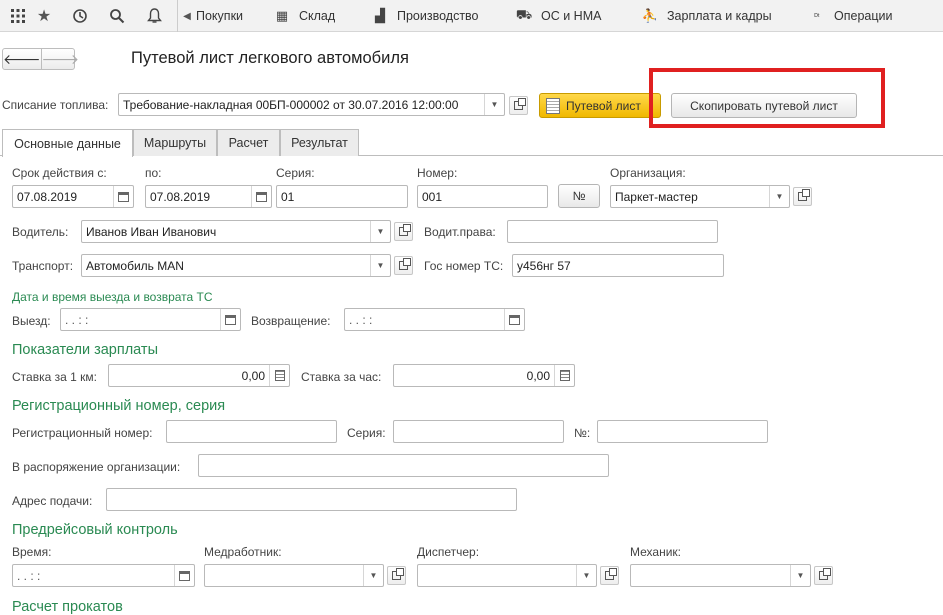  What do you see at coordinates (175, 142) in the screenshot?
I see `tab-routes: Маршруты` at bounding box center [175, 142].